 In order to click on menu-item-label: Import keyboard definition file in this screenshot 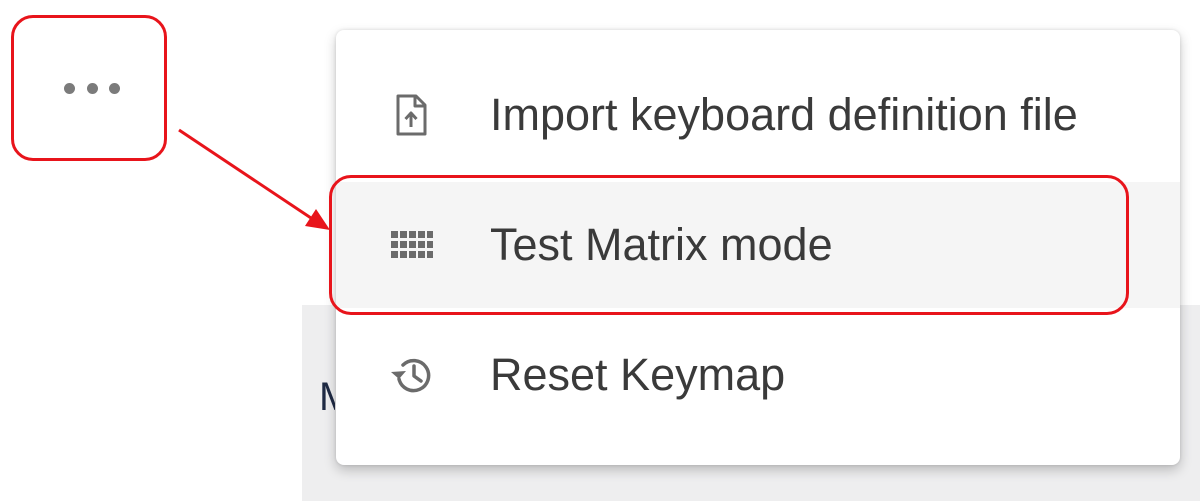, I will do `click(784, 114)`.